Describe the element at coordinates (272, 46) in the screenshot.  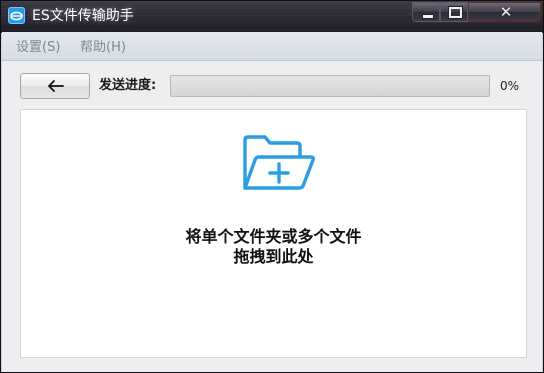
I see `menu-bar: 设置(S) 帮助(H)` at that location.